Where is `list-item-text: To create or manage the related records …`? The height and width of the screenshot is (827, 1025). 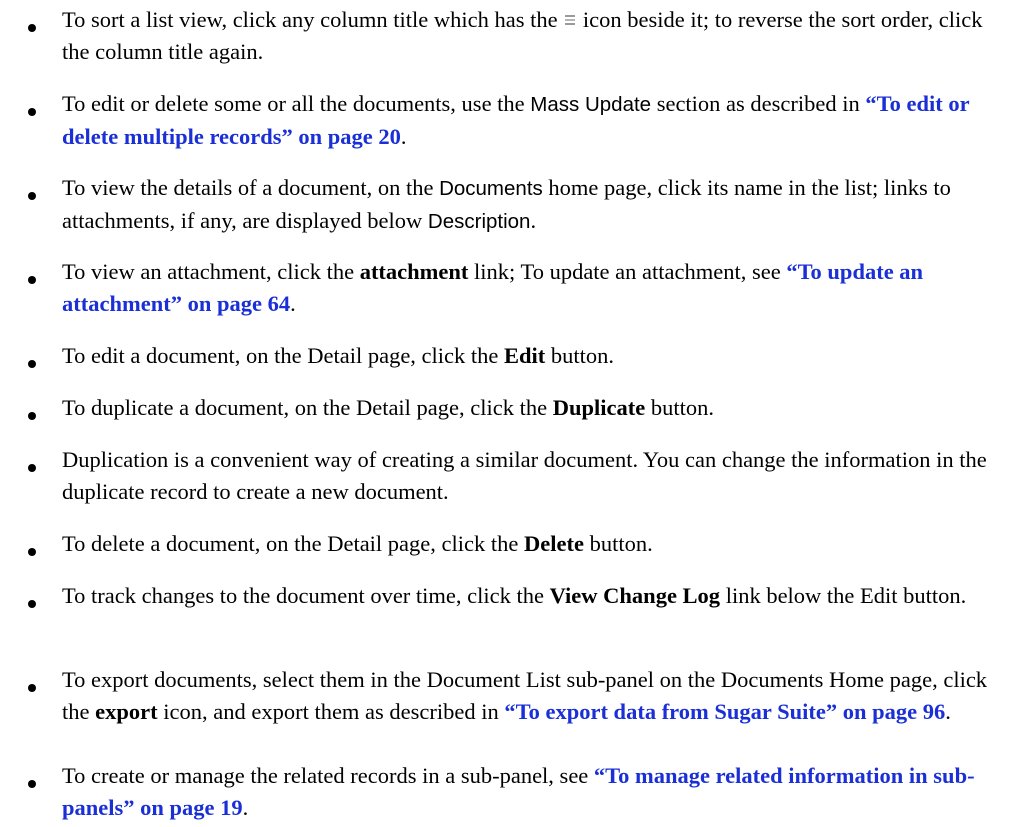 list-item-text: To create or manage the related records … is located at coordinates (518, 791).